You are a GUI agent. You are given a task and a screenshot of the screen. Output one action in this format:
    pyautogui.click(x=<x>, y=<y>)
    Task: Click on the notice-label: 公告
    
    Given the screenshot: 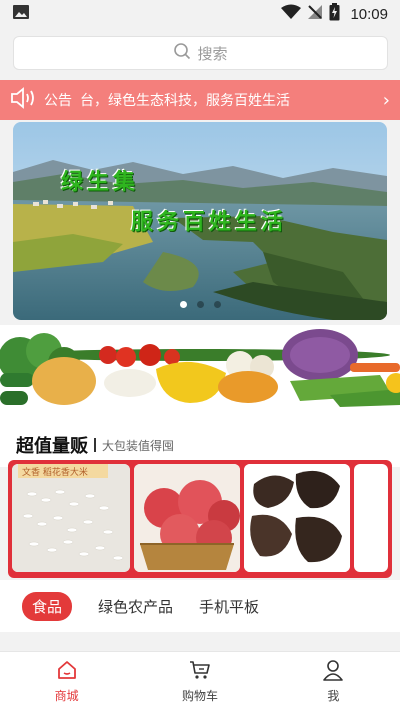 What is the action you would take?
    pyautogui.click(x=58, y=101)
    